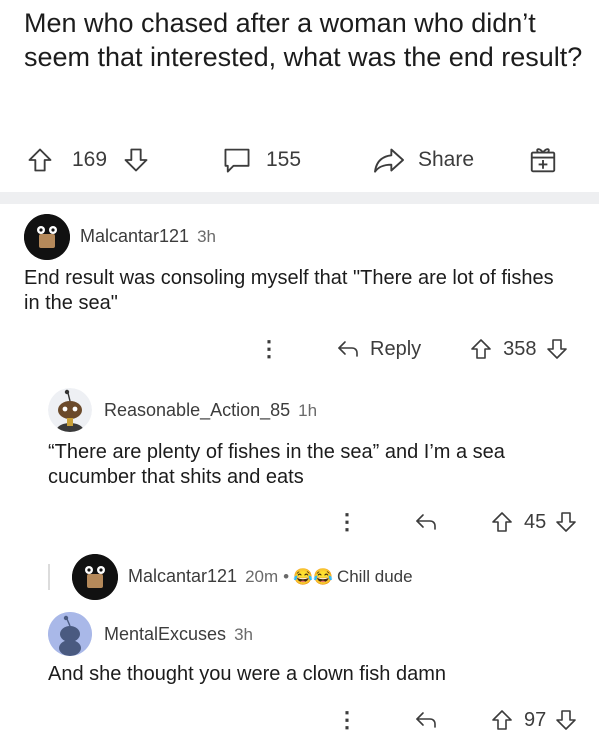  I want to click on comment-header: Malcantar121 3h, so click(148, 236).